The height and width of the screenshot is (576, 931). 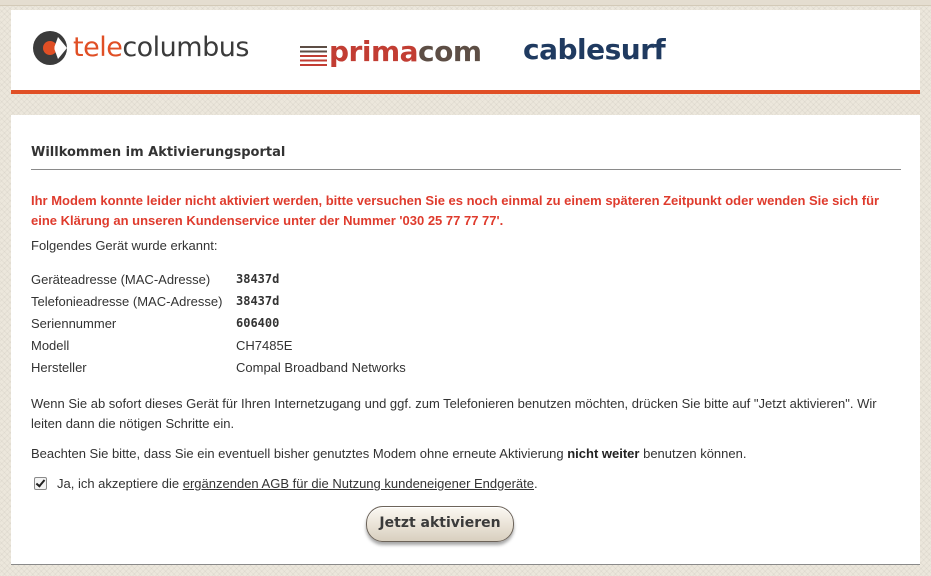 I want to click on cablesurf-wordmark: cablesurf, so click(x=594, y=49).